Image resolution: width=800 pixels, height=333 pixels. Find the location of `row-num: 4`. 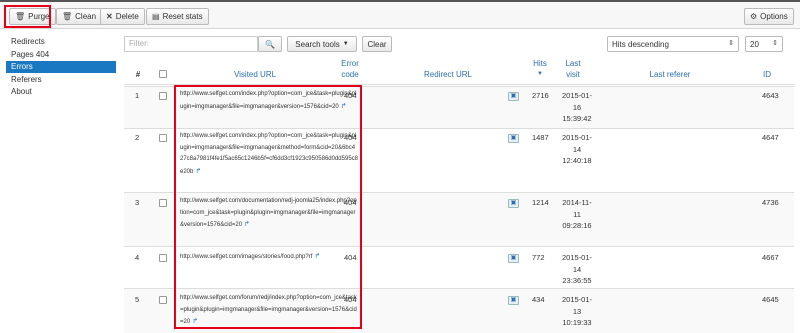

row-num: 4 is located at coordinates (137, 257).